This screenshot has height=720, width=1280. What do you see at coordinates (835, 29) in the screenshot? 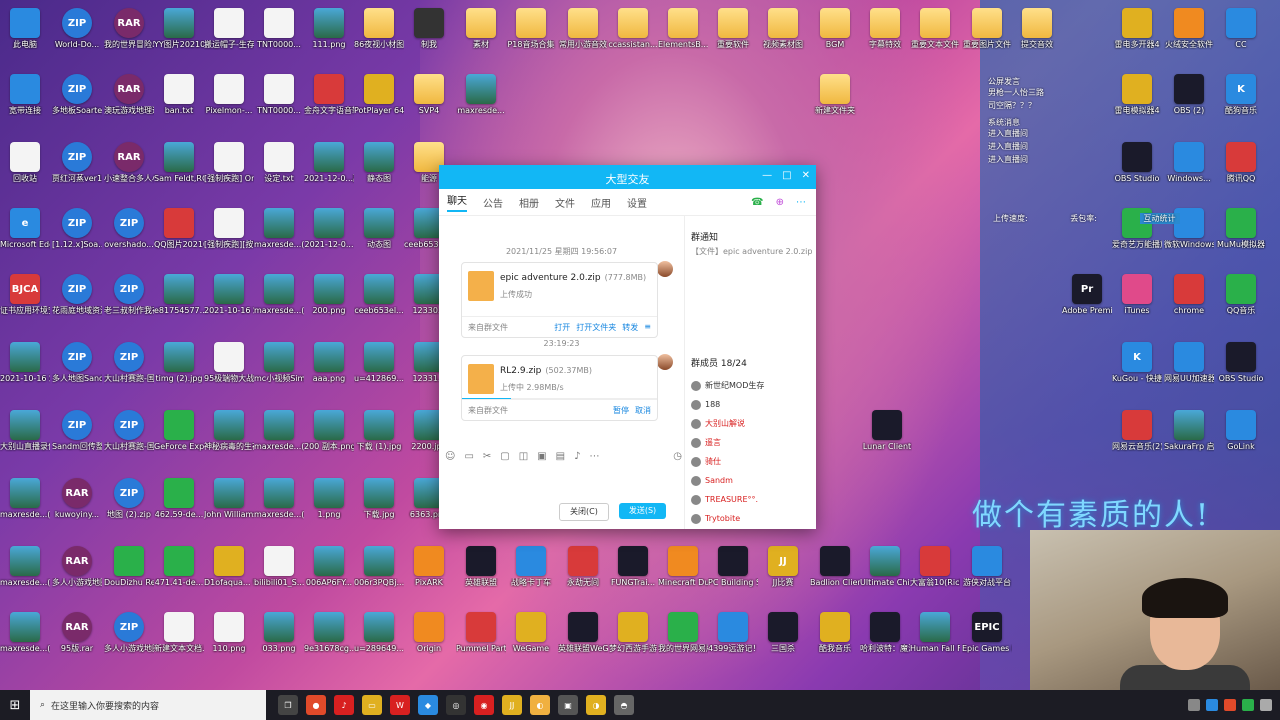
I see `desktop-icon: BGM` at bounding box center [835, 29].